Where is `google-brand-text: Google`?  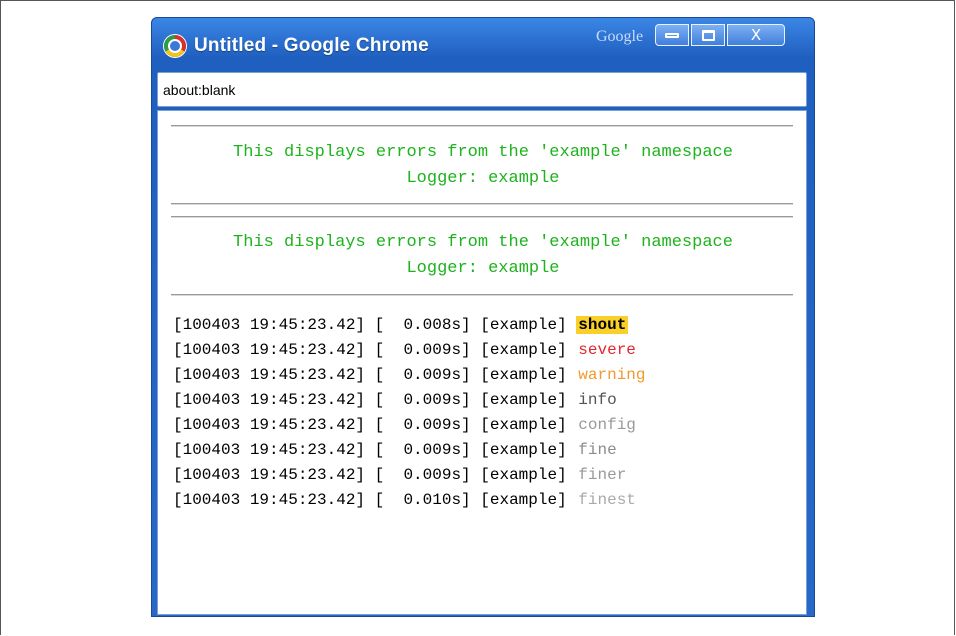
google-brand-text: Google is located at coordinates (620, 36).